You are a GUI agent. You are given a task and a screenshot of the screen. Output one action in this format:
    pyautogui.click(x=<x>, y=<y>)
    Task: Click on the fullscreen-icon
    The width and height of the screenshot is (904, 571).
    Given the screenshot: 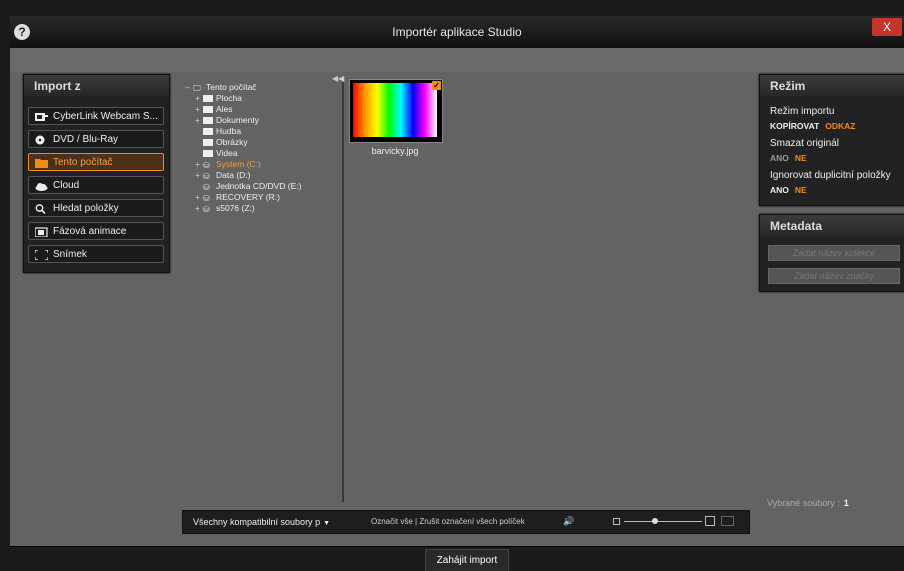 What is the action you would take?
    pyautogui.click(x=727, y=521)
    